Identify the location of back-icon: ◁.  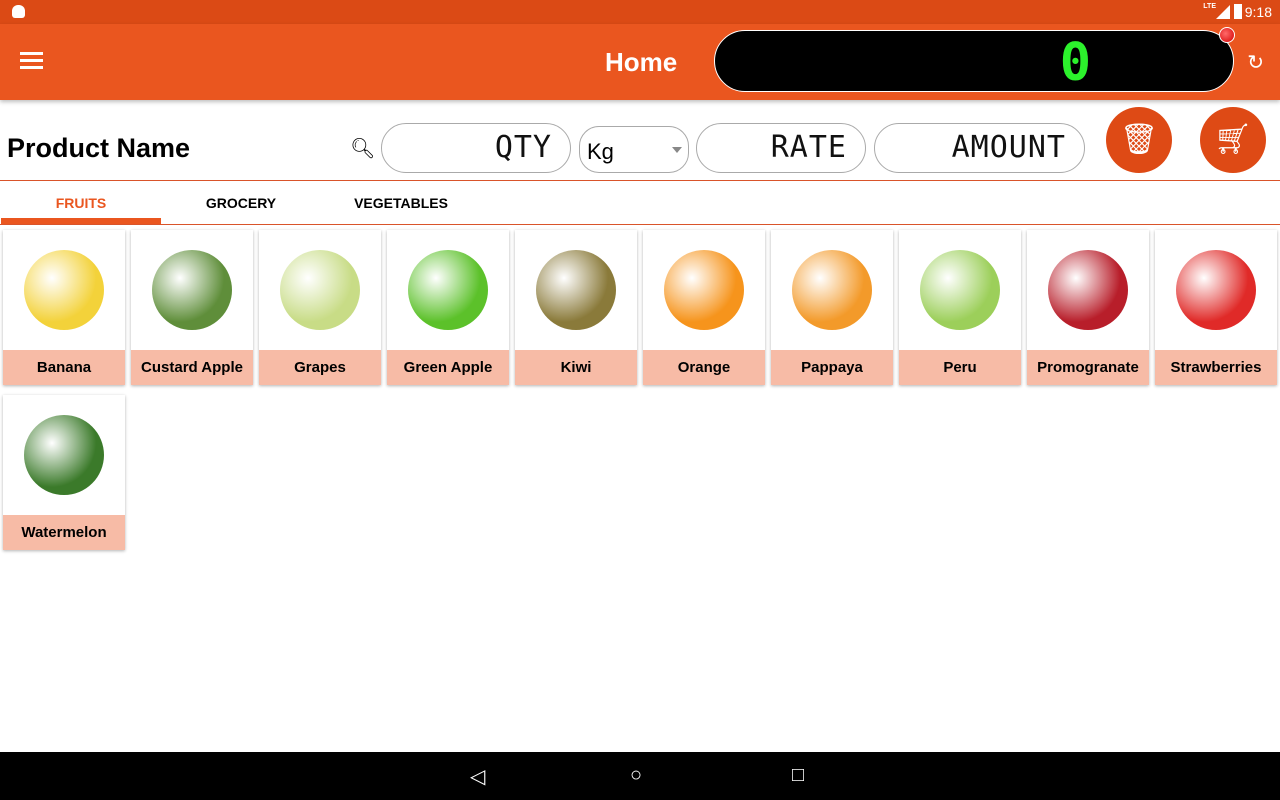
(477, 776).